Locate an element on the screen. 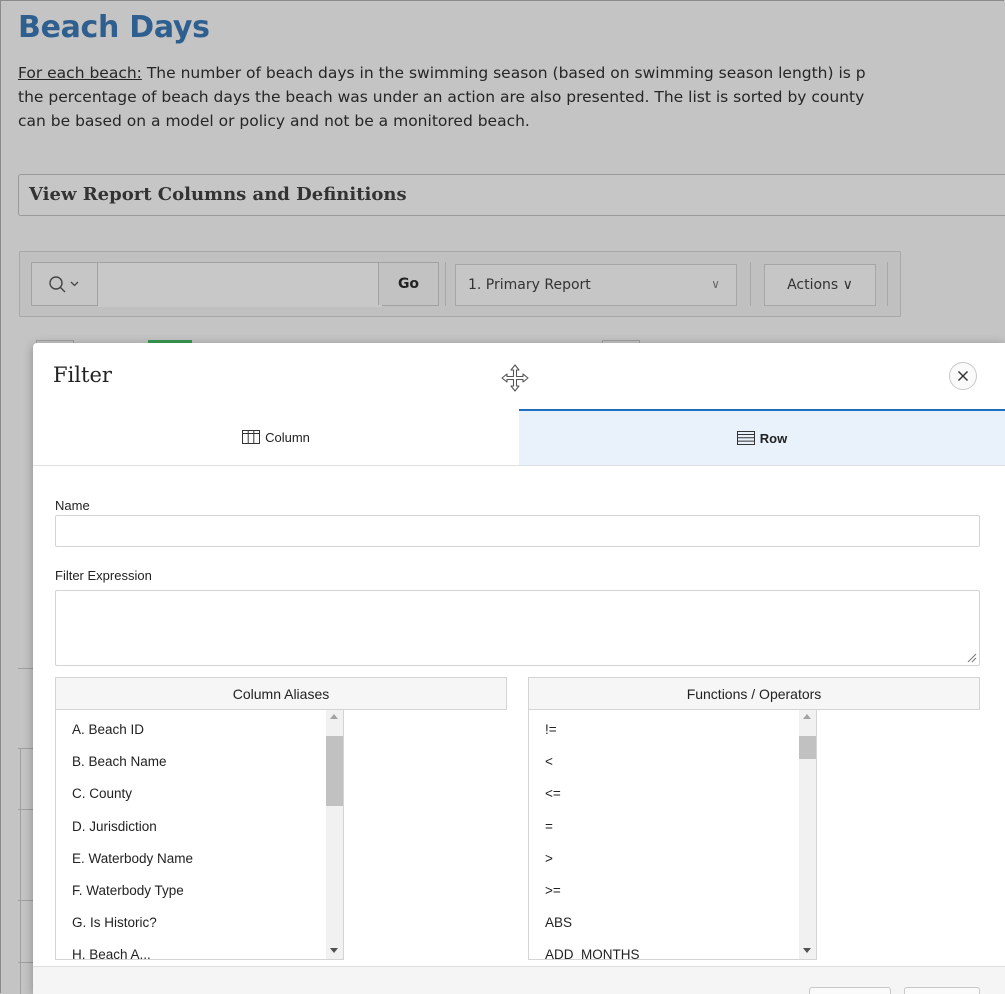 The width and height of the screenshot is (1005, 994). list-item: F. Waterbody Type is located at coordinates (199, 891).